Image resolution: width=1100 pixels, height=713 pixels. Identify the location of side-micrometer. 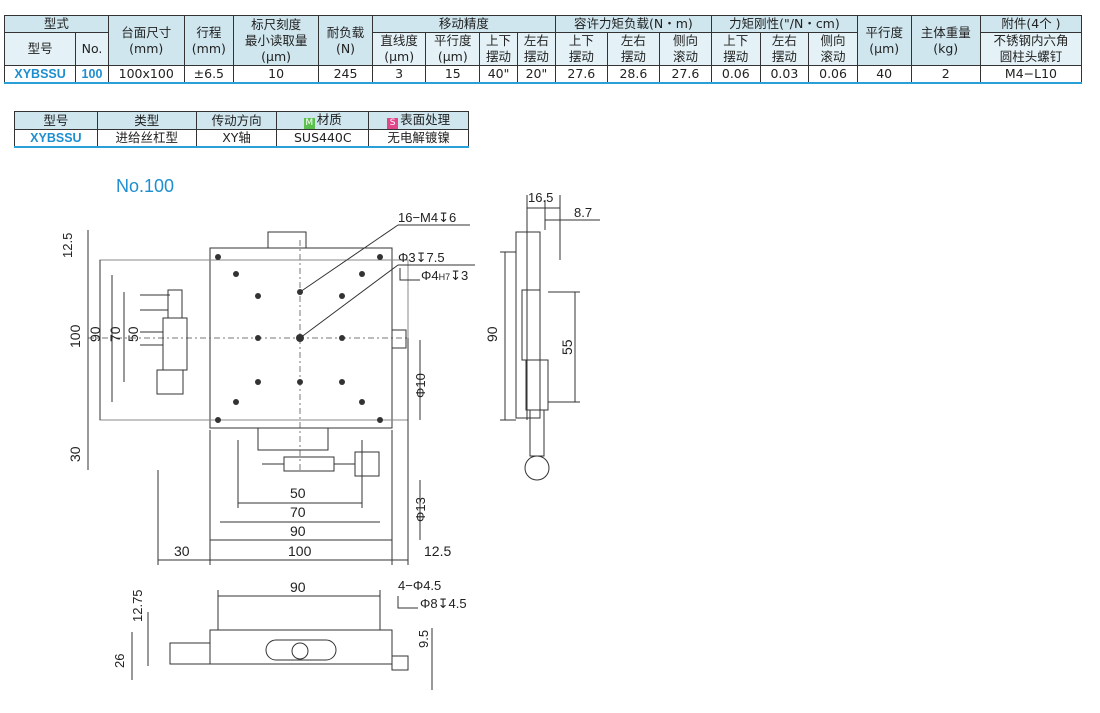
(531, 325).